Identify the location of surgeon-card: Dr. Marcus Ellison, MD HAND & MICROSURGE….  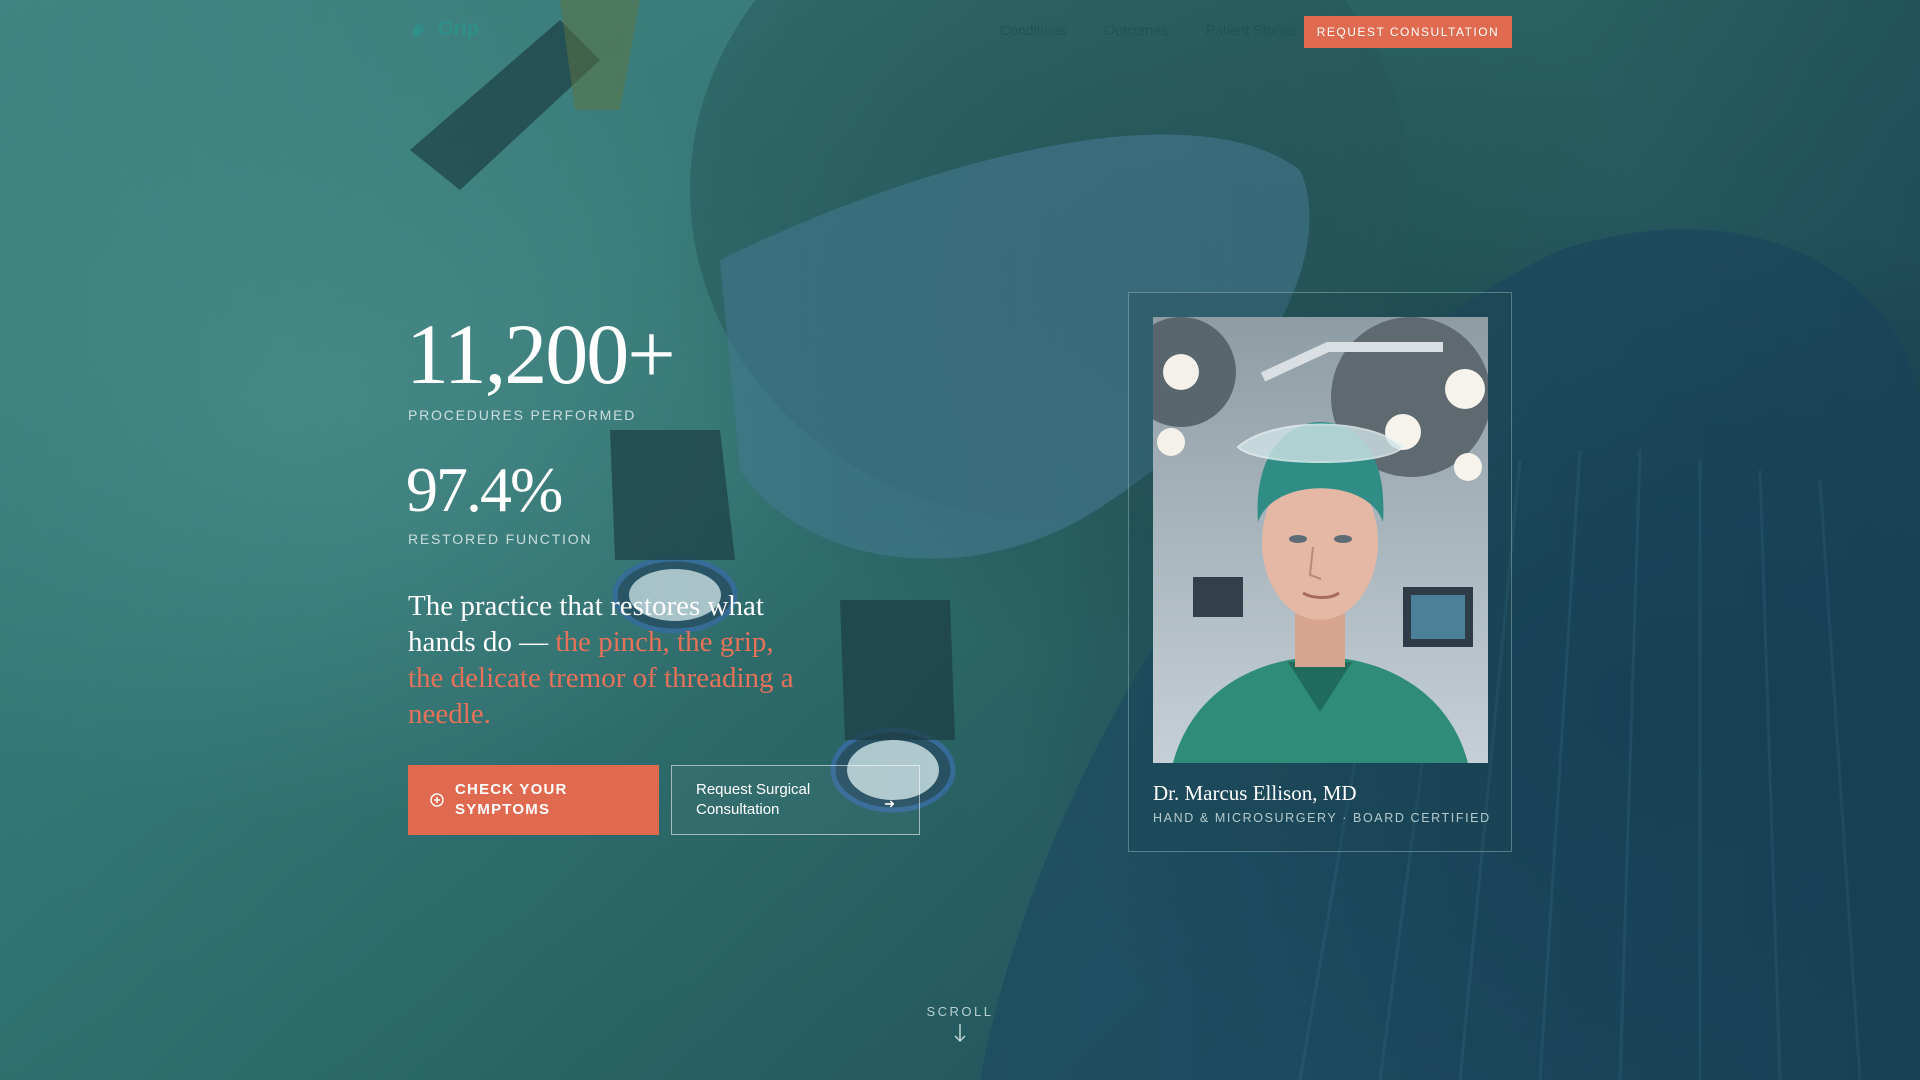
(1320, 572).